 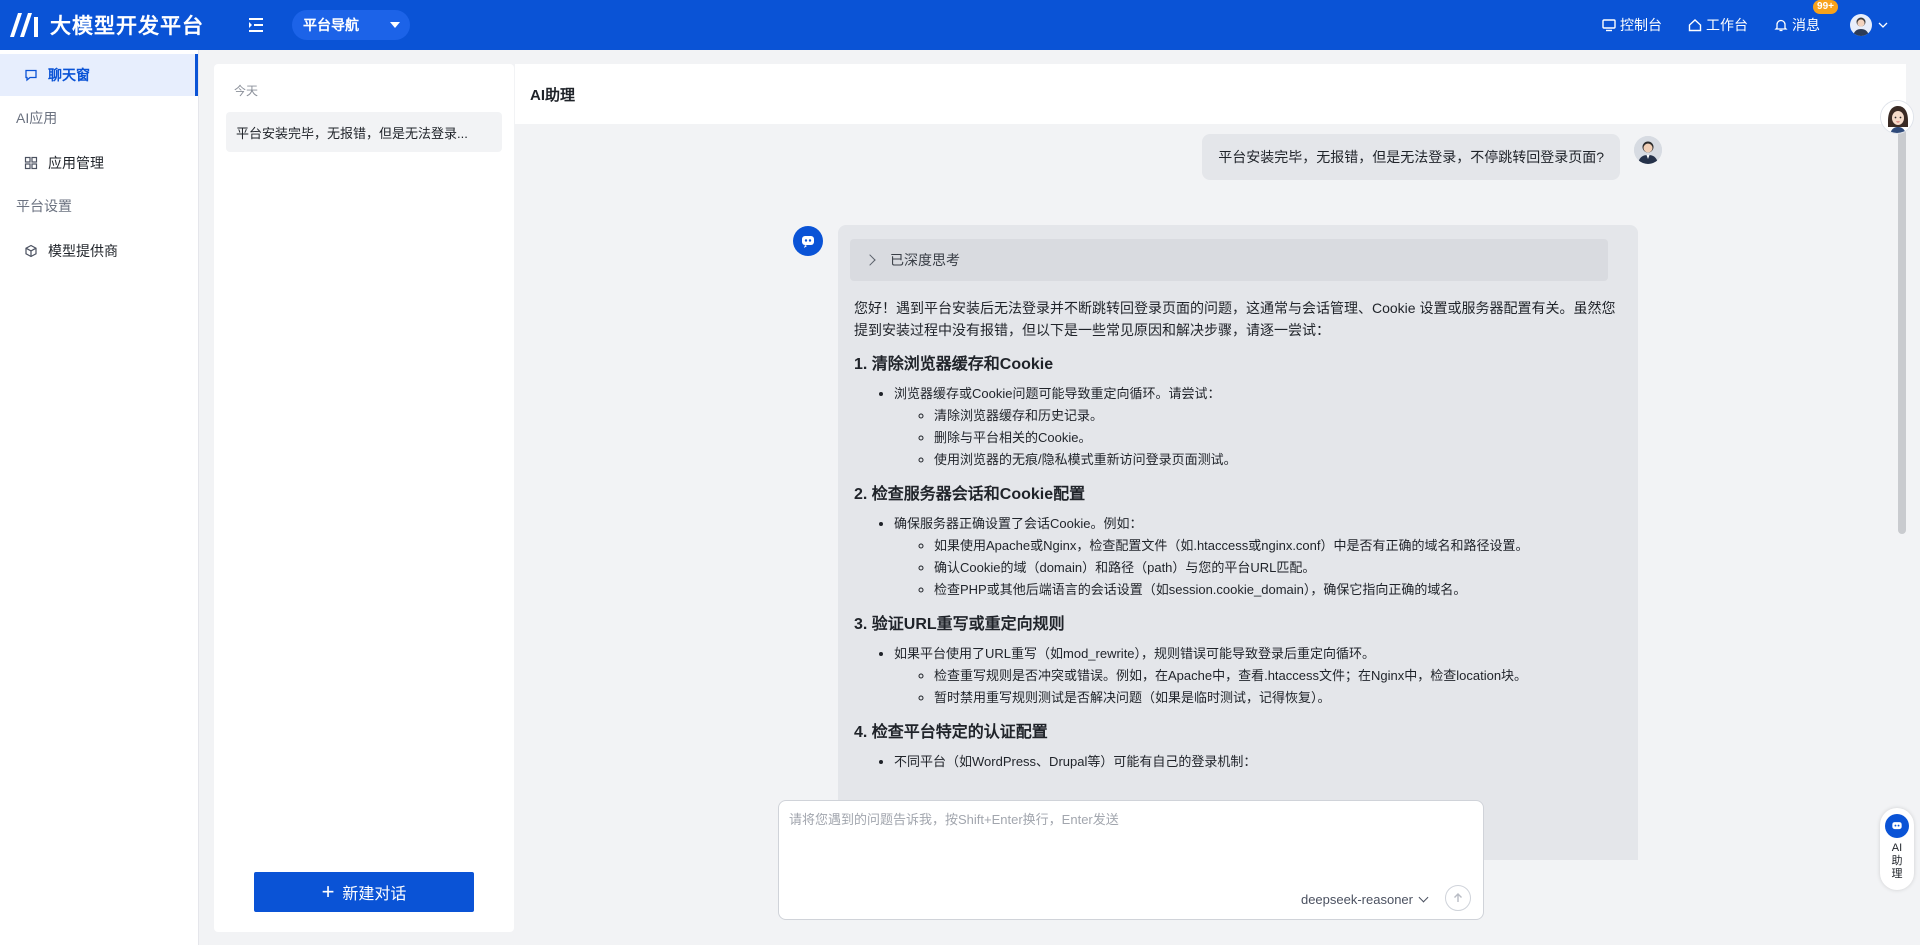 I want to click on sidebar-item-label: 聊天窗, so click(x=69, y=75).